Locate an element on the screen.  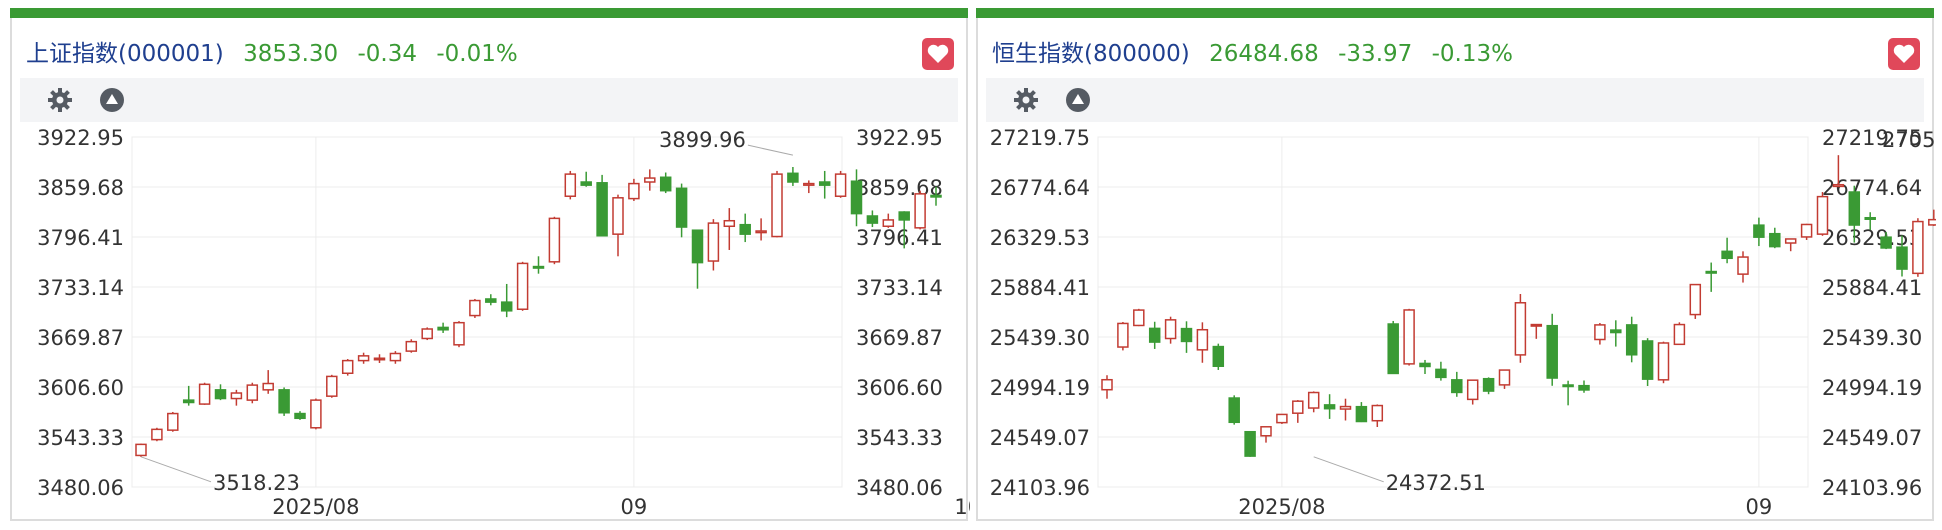
y-tick-label-left: 26774.64 is located at coordinates (1040, 188).